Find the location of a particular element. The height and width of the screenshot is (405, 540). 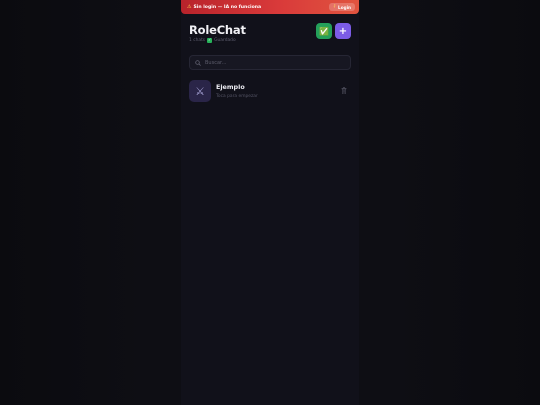

warning-text: Sin login — IA no funciona is located at coordinates (227, 7).